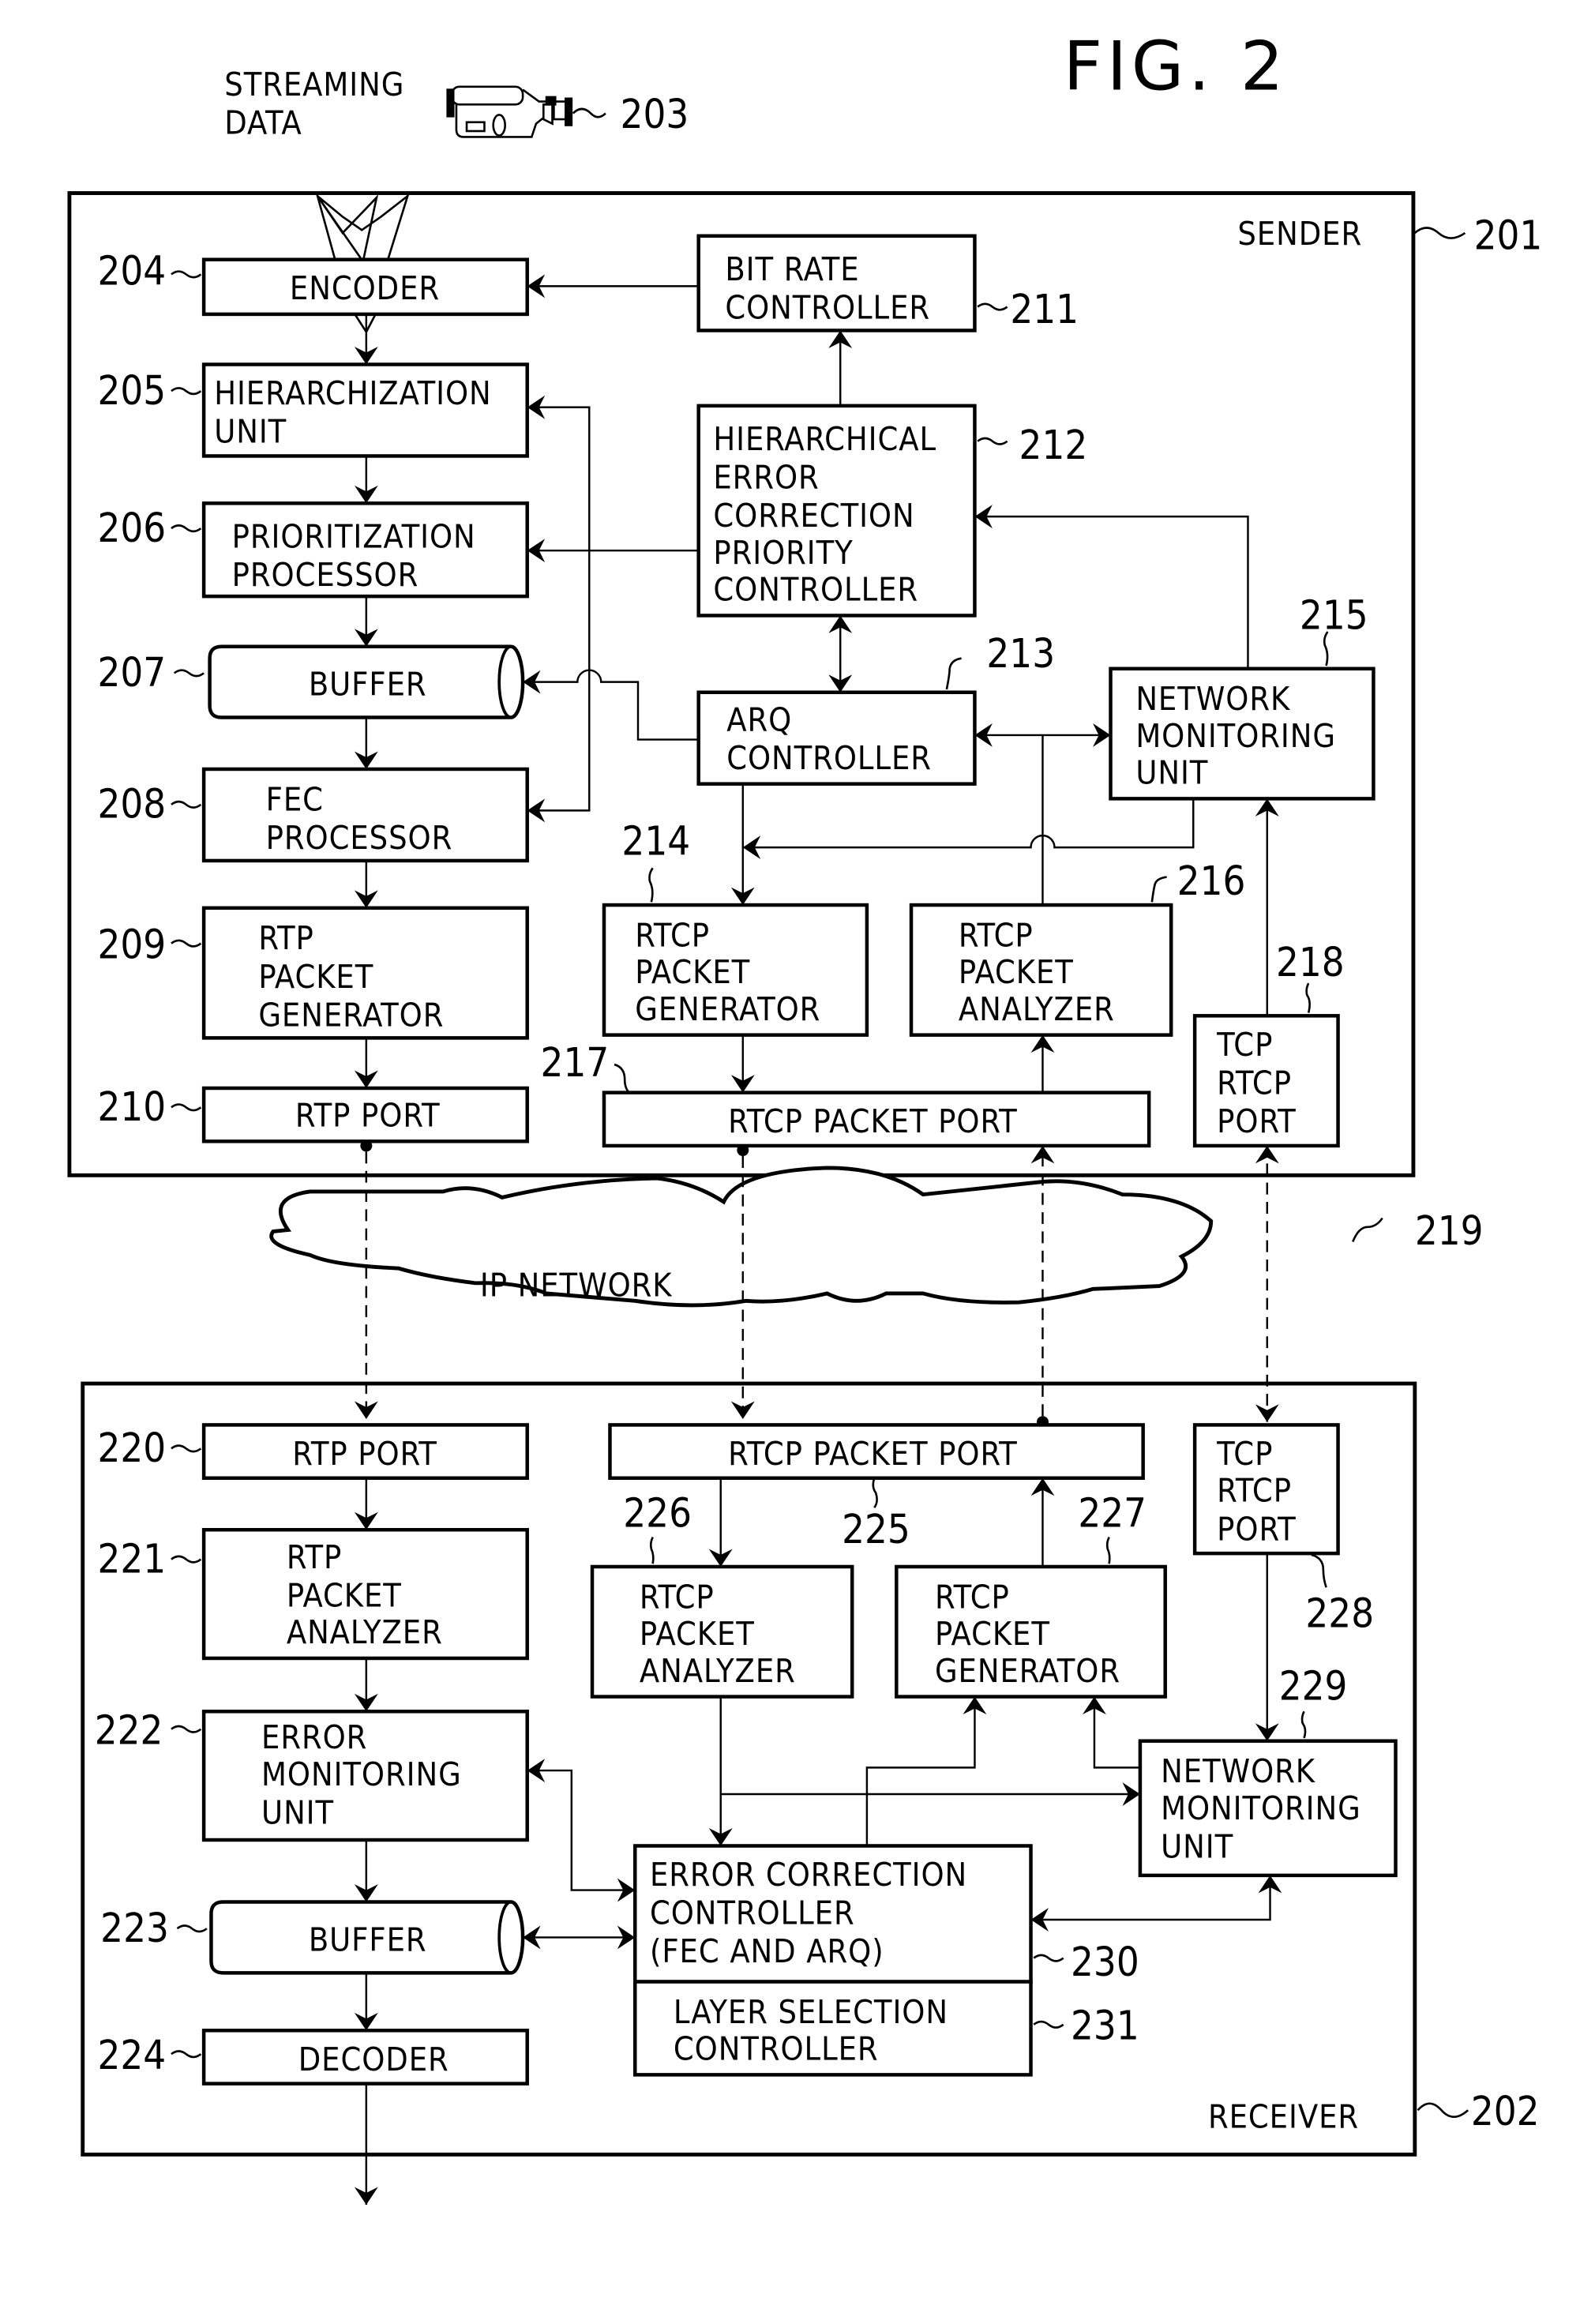  I want to click on fec-label-2: PROCESSOR, so click(359, 838).